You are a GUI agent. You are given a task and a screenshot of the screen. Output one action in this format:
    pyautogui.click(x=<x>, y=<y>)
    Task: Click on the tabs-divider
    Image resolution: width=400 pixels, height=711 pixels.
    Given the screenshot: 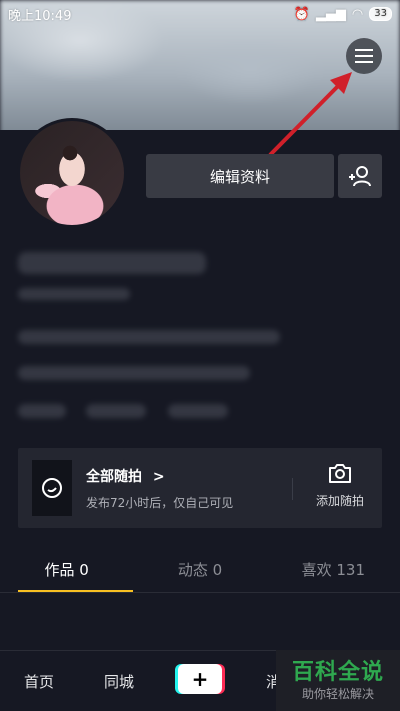 What is the action you would take?
    pyautogui.click(x=200, y=592)
    